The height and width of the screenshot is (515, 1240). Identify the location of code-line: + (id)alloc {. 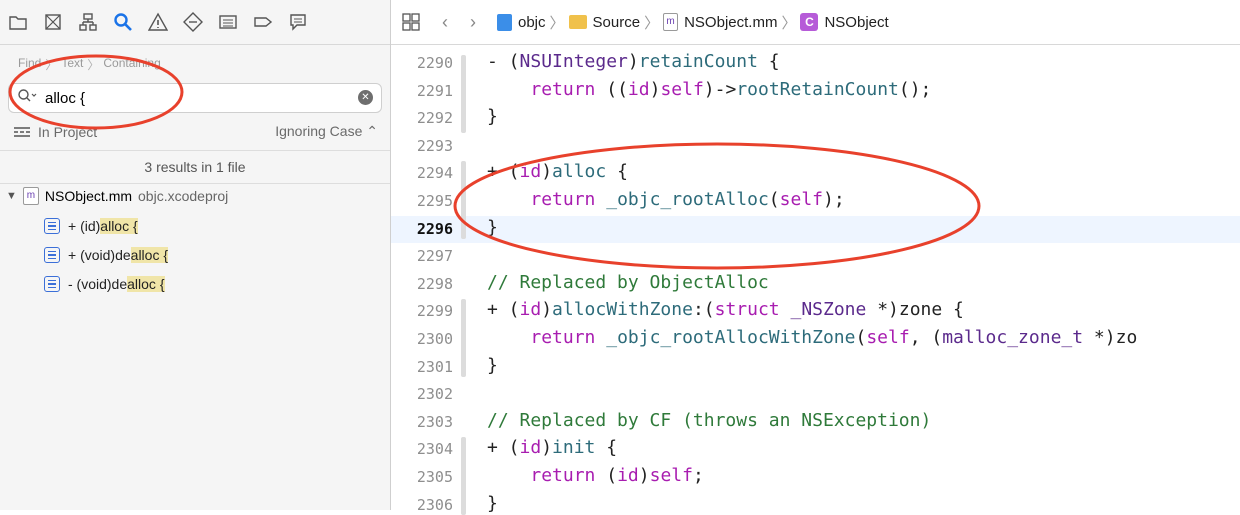
(557, 171).